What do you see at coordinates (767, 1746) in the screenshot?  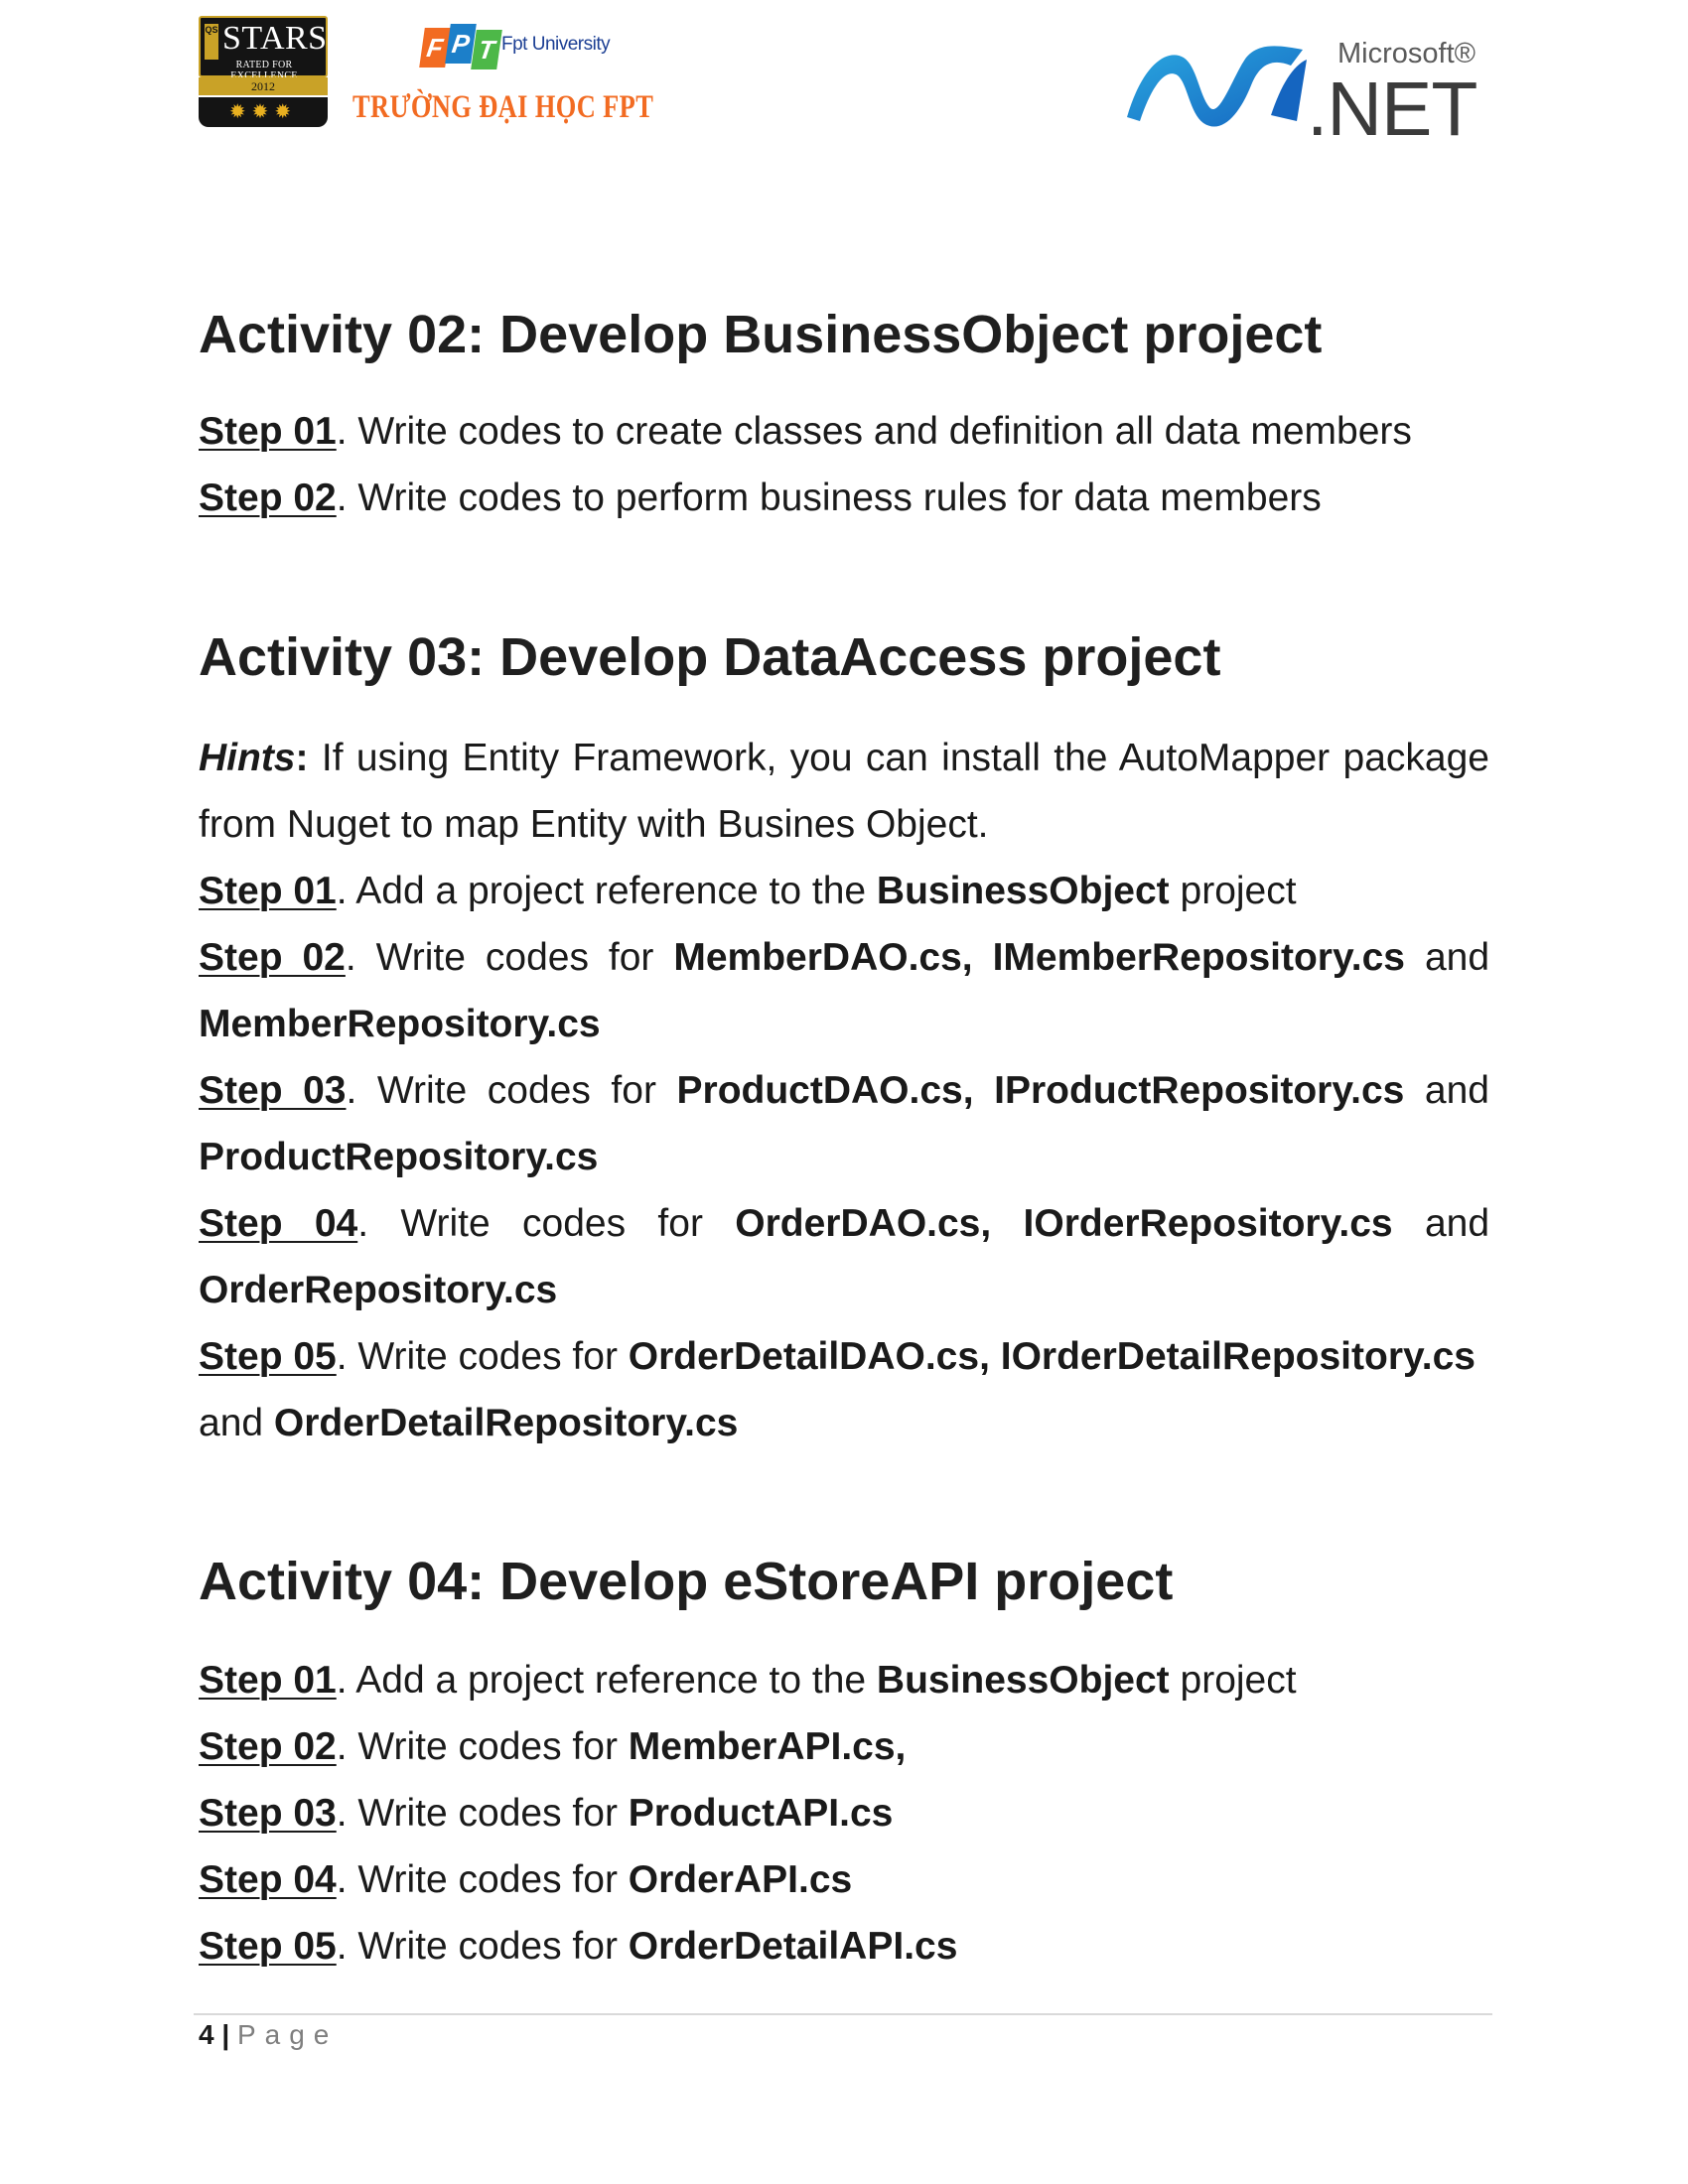 I see `step-file: MemberAPI.cs,` at bounding box center [767, 1746].